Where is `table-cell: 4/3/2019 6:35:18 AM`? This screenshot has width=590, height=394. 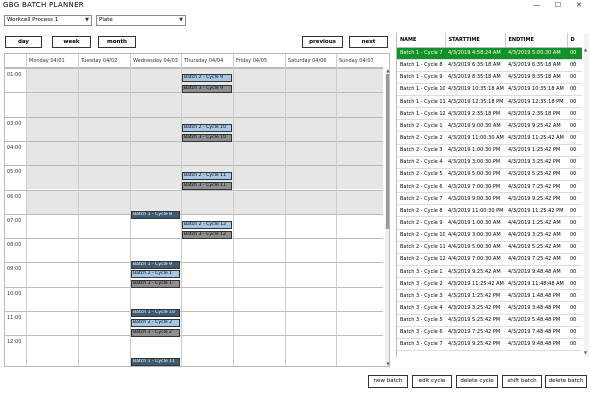
table-cell: 4/3/2019 6:35:18 AM is located at coordinates (475, 65).